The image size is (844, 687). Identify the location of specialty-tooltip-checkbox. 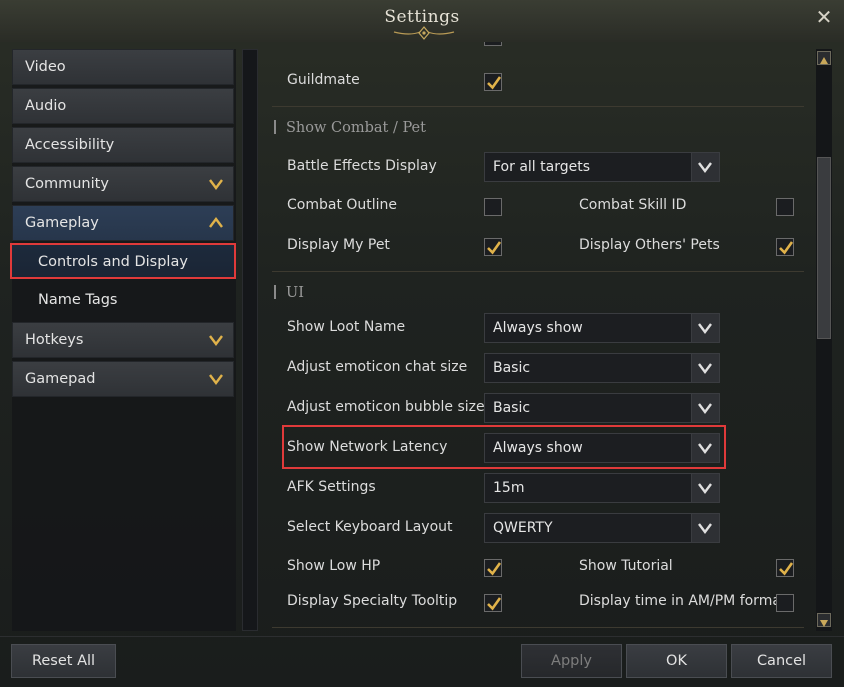
(493, 603).